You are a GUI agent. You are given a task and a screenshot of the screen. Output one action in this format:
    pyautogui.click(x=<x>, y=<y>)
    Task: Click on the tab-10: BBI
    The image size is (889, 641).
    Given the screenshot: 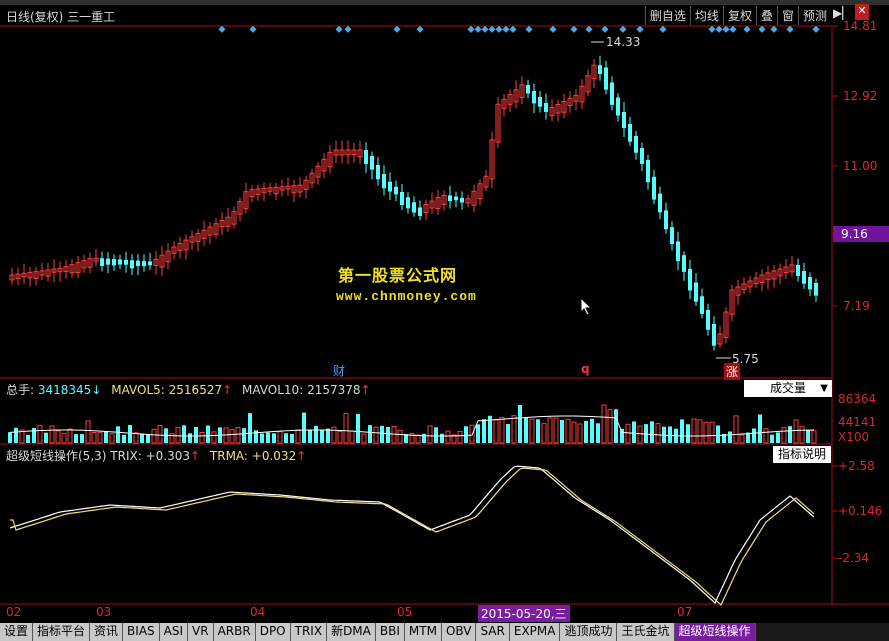 What is the action you would take?
    pyautogui.click(x=390, y=632)
    